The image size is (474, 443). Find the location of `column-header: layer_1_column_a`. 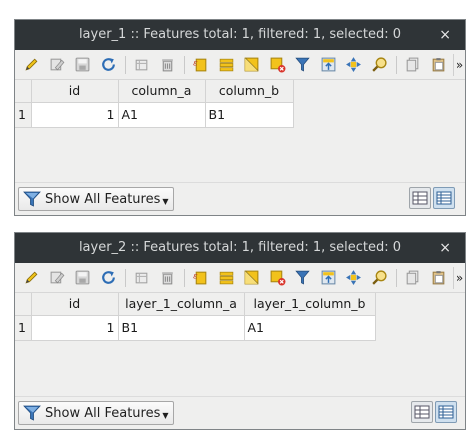

column-header: layer_1_column_a is located at coordinates (181, 304).